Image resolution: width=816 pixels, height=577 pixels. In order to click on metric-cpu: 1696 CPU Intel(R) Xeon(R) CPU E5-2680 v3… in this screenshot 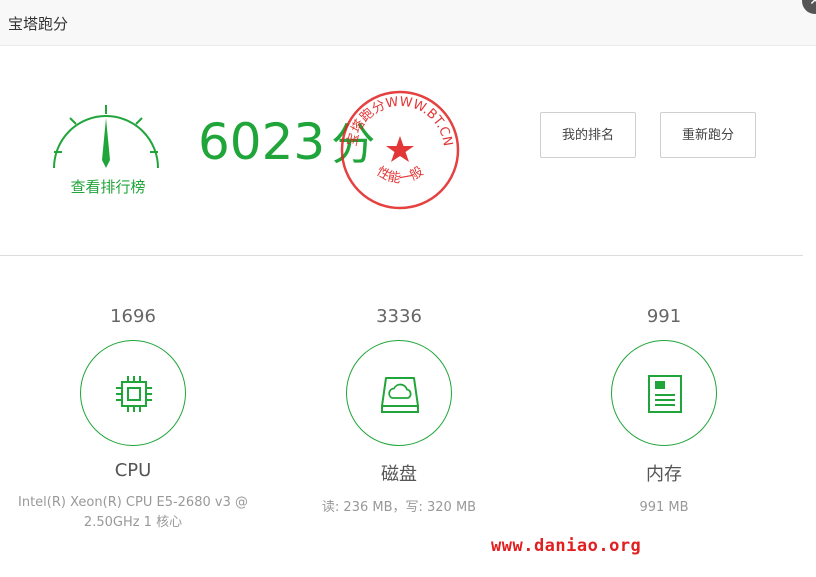, I will do `click(133, 419)`.